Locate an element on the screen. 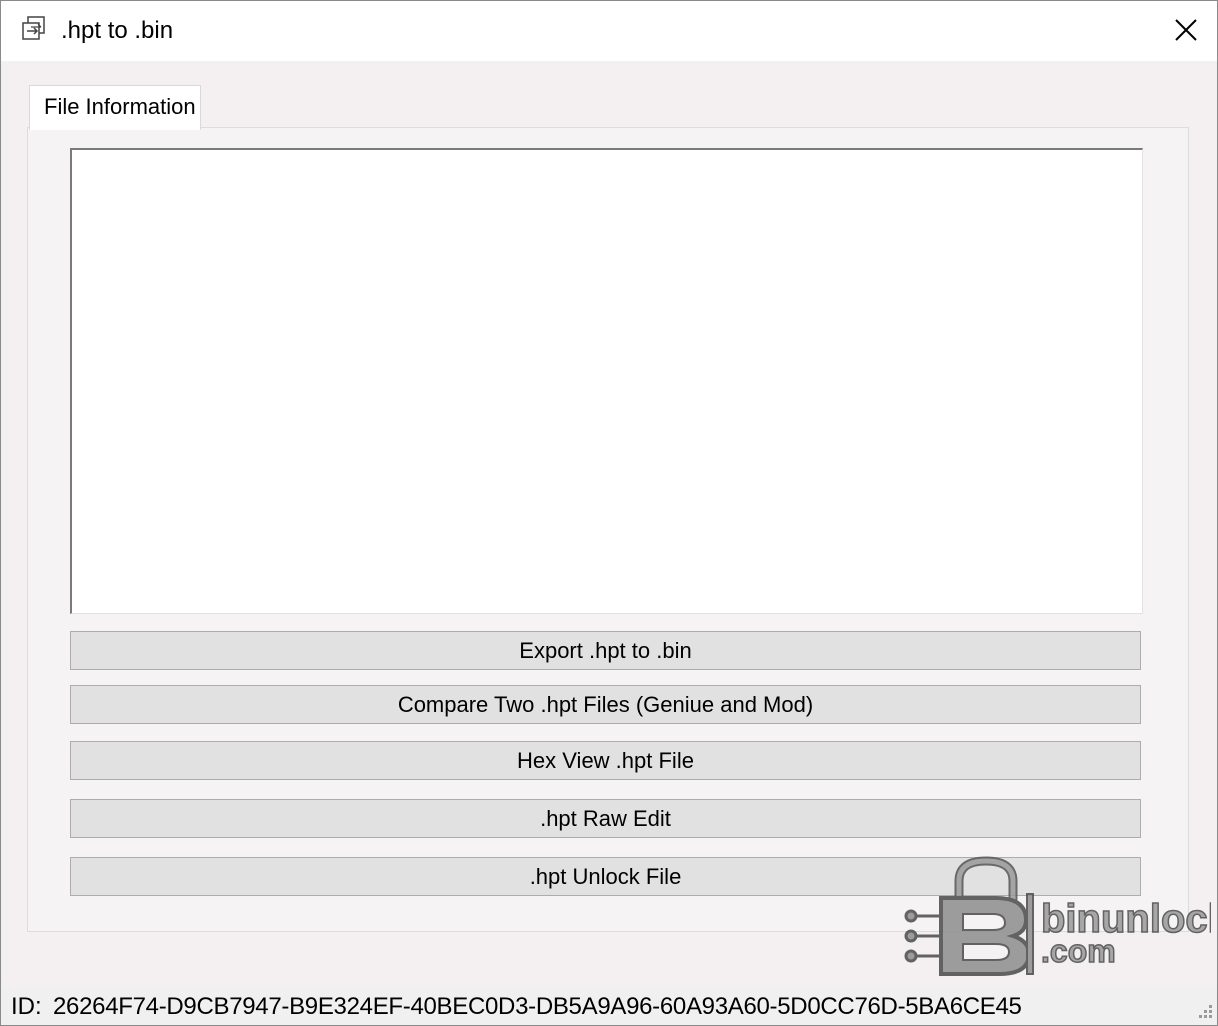 The height and width of the screenshot is (1026, 1218). tab-file-information: File Information is located at coordinates (115, 107).